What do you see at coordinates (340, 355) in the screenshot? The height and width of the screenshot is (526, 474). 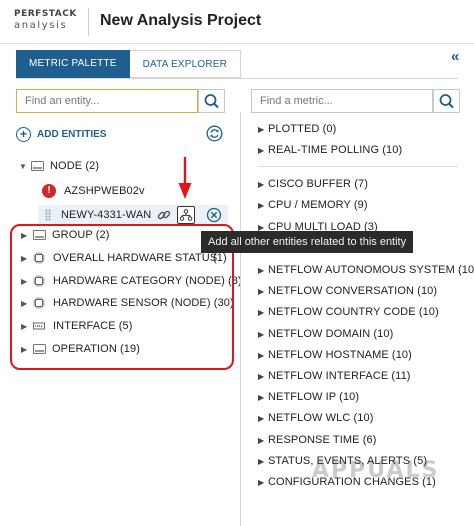 I see `metric-label: NETFLOW HOSTNAME (10)` at bounding box center [340, 355].